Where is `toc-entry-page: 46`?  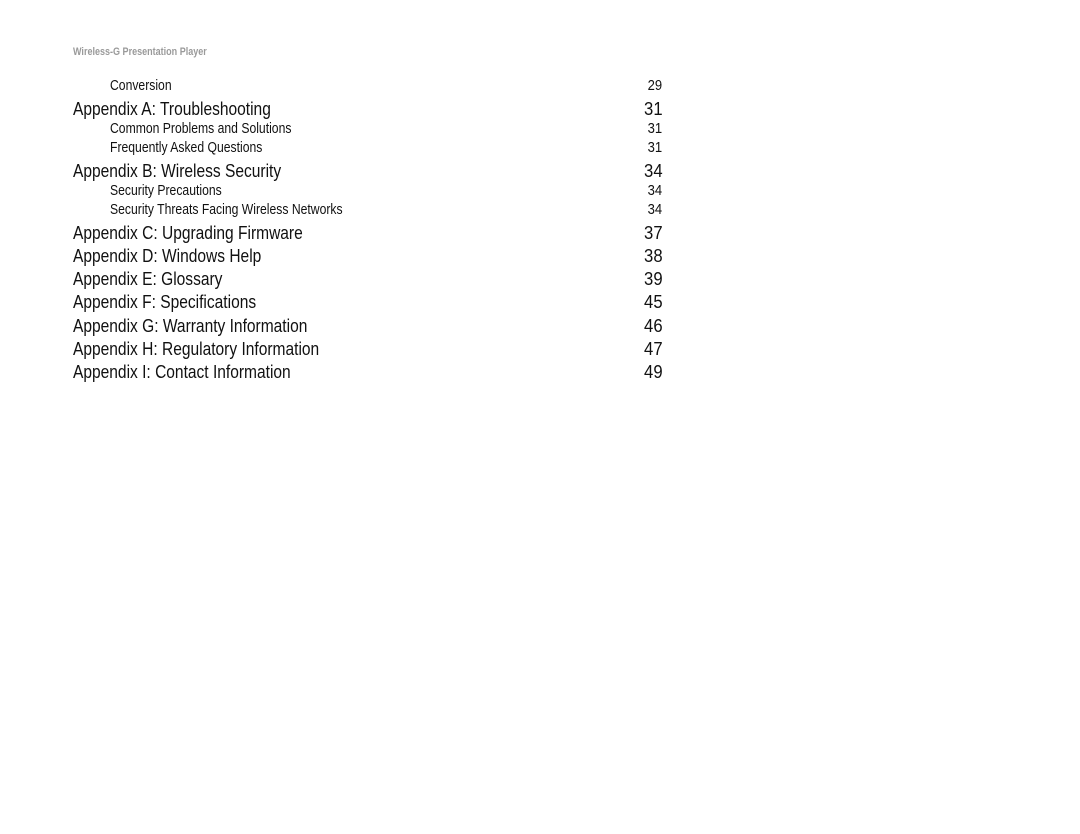
toc-entry-page: 46 is located at coordinates (653, 325).